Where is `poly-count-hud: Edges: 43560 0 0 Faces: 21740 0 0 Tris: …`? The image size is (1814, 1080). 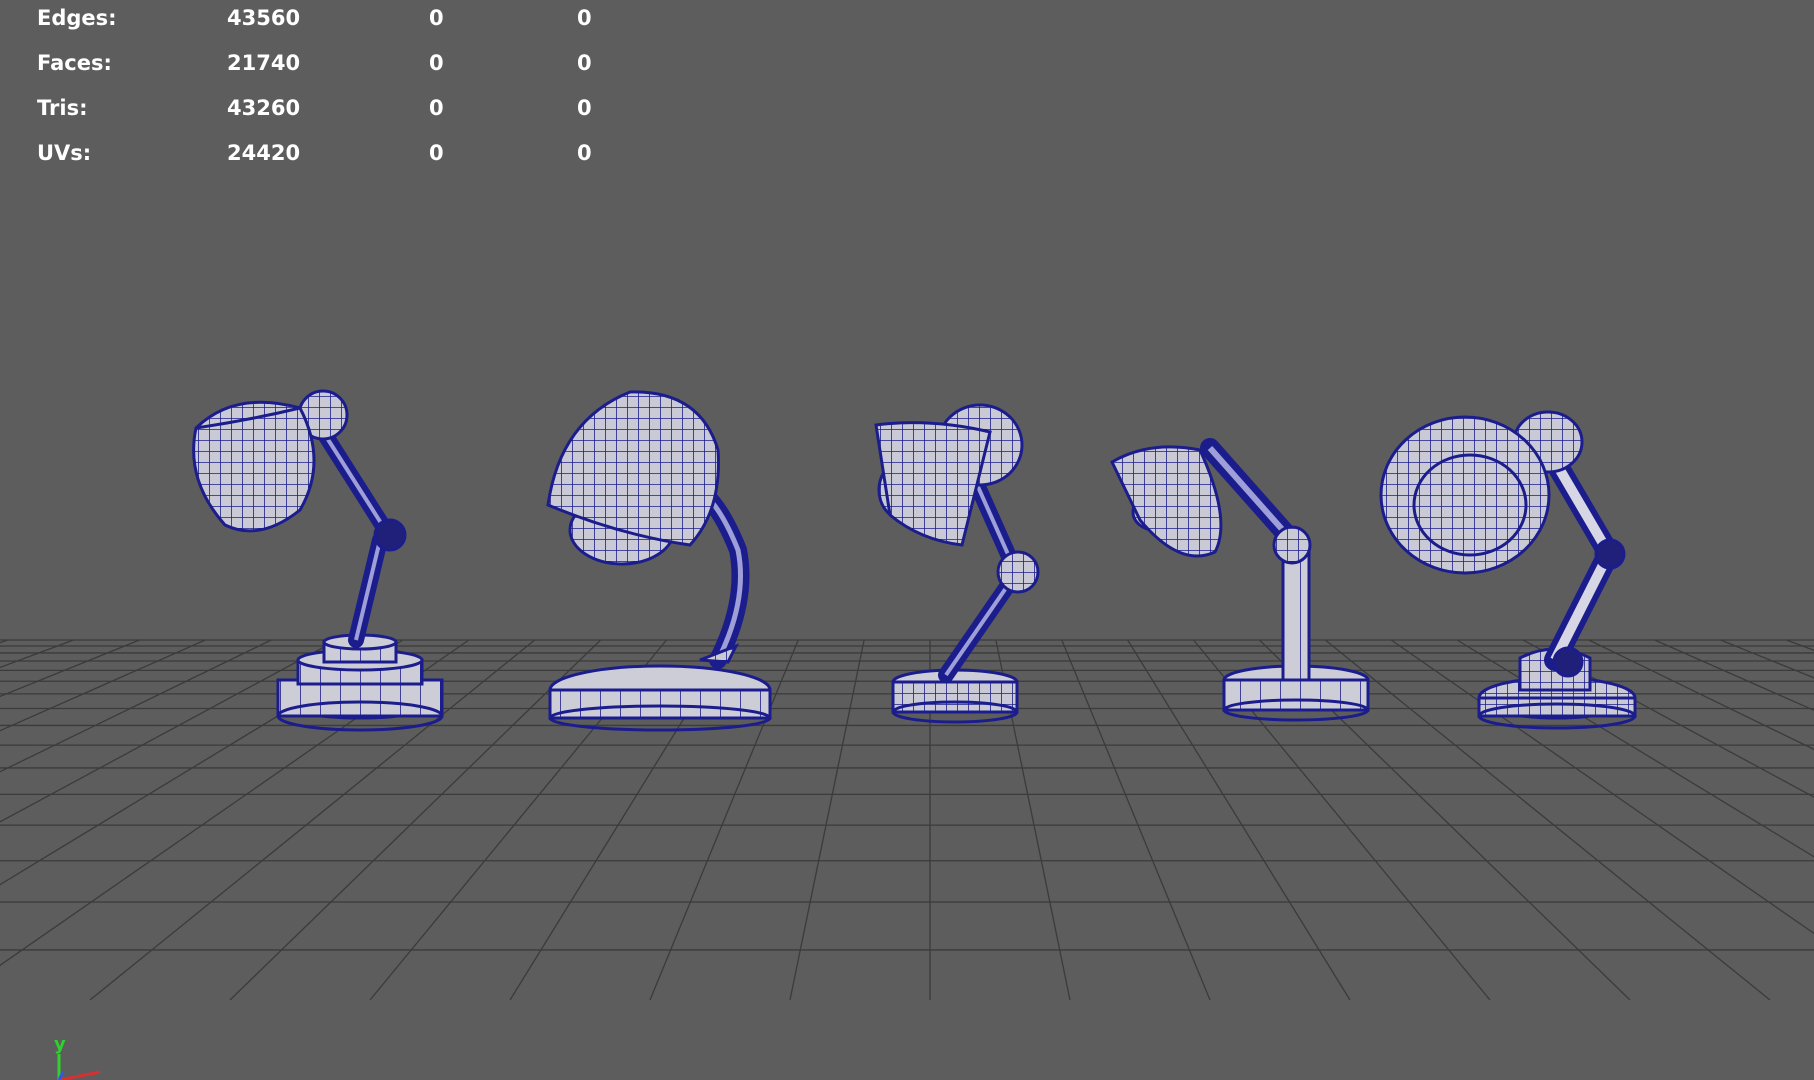
poly-count-hud: Edges: 43560 0 0 Faces: 21740 0 0 Tris: … is located at coordinates (337, 88).